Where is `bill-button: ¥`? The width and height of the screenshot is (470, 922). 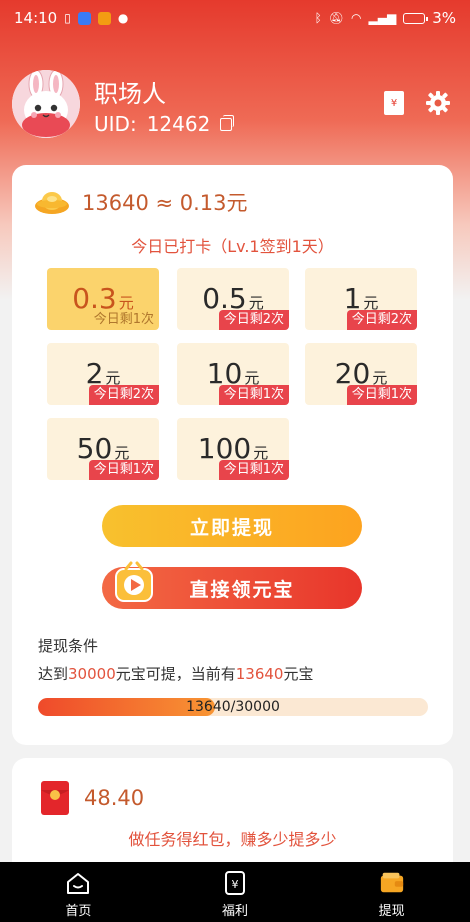
bill-button: ¥ is located at coordinates (394, 103).